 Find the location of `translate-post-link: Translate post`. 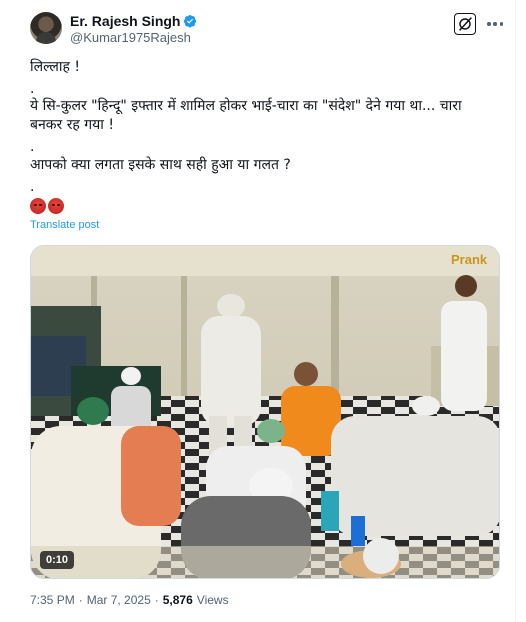

translate-post-link: Translate post is located at coordinates (64, 225).